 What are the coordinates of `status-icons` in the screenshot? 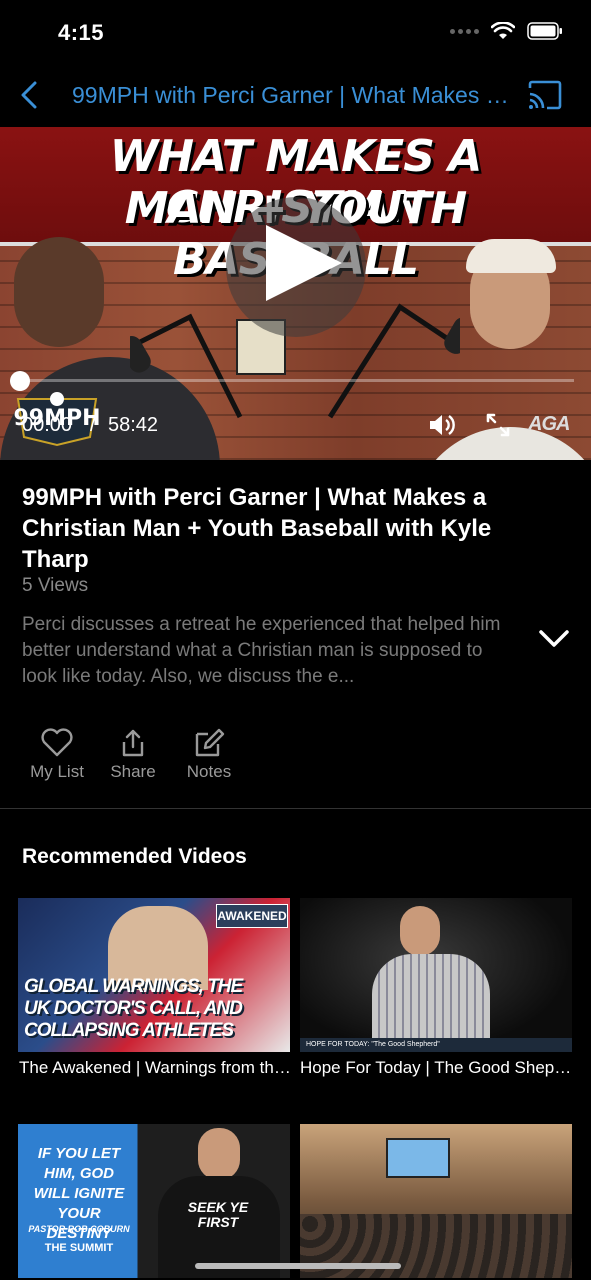 It's located at (506, 31).